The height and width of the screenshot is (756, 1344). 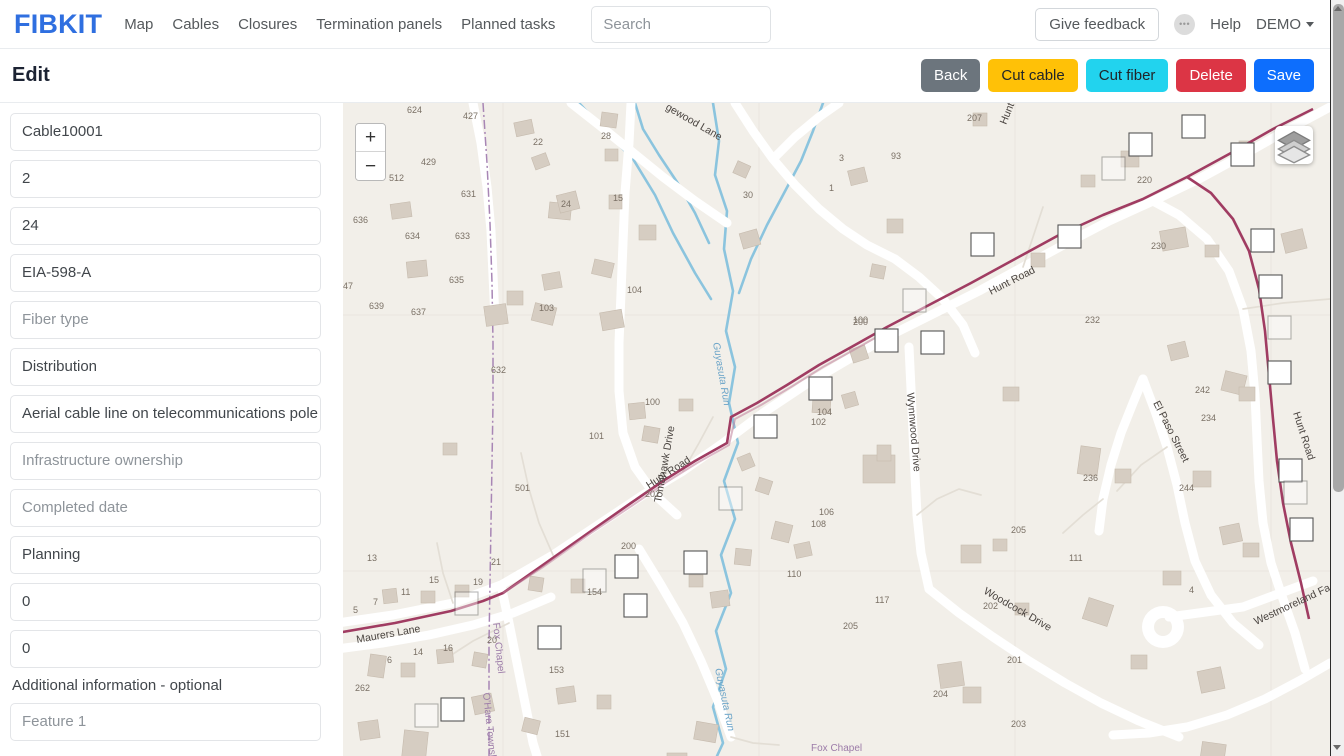 What do you see at coordinates (566, 204) in the screenshot?
I see `svg-text: 24` at bounding box center [566, 204].